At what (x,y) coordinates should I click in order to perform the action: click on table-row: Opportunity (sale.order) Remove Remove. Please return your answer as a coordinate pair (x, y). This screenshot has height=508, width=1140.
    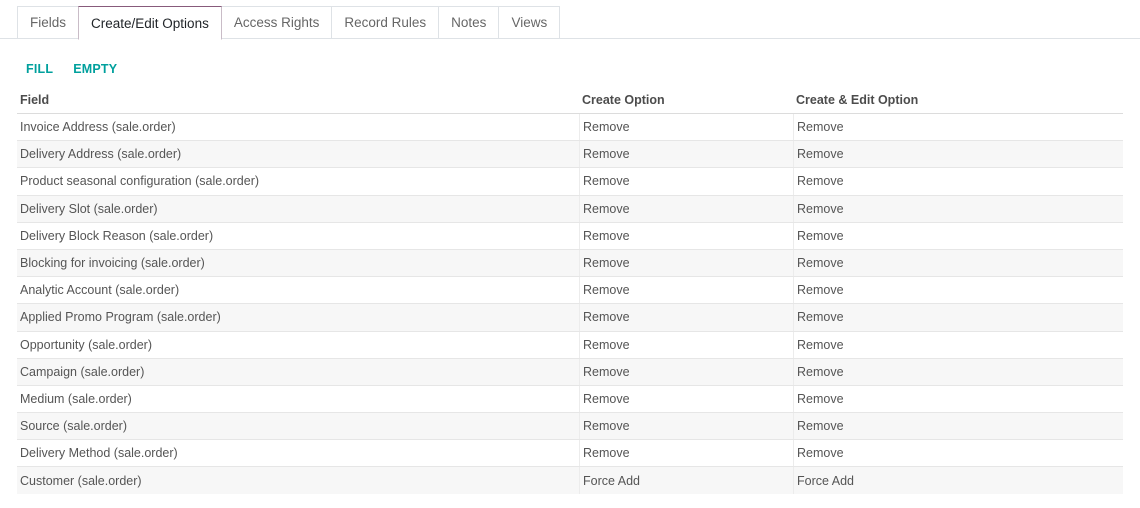
    Looking at the image, I should click on (570, 344).